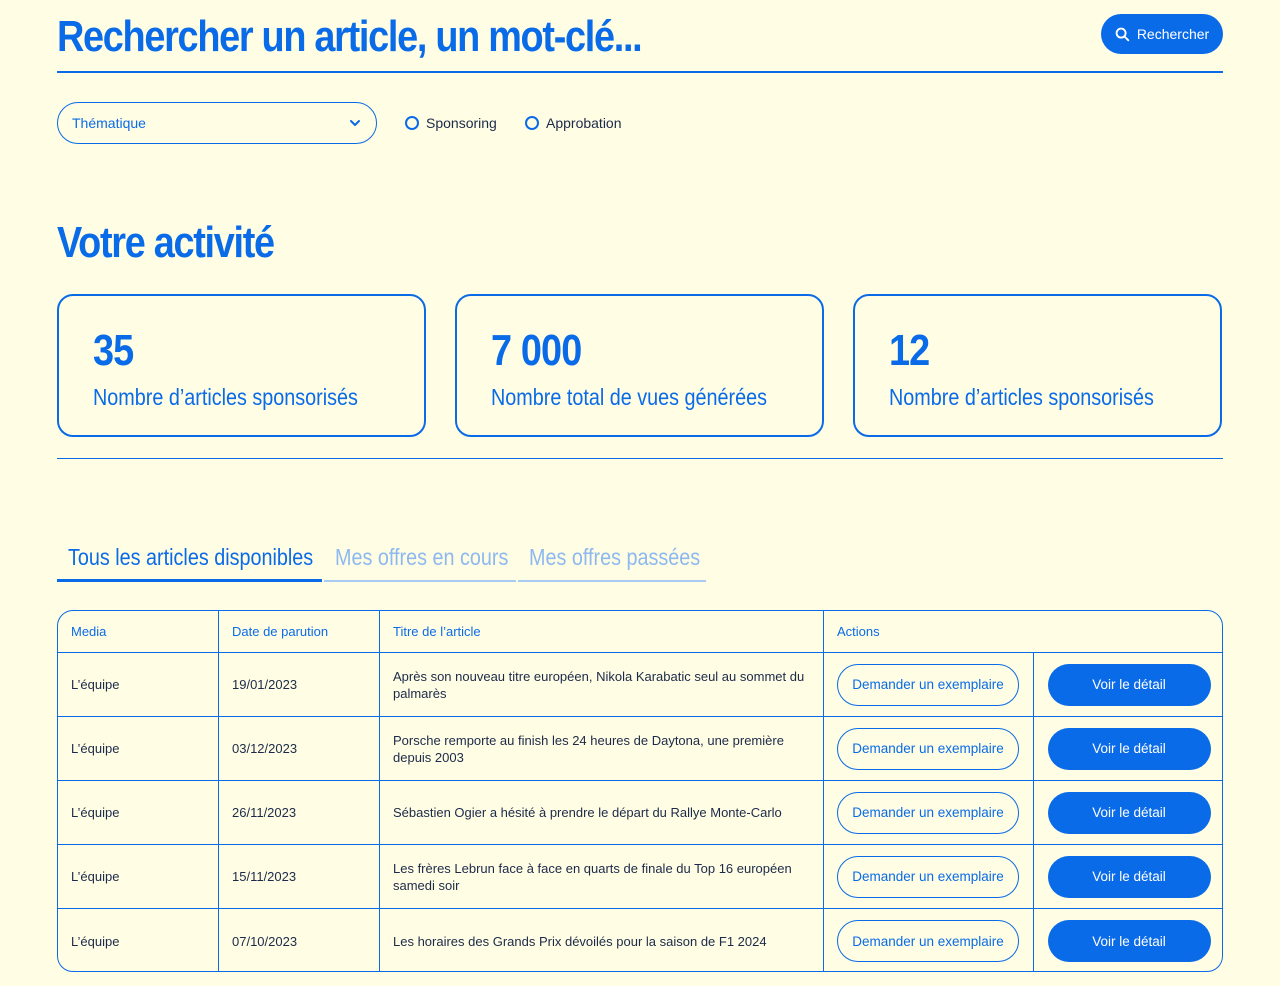 The image size is (1280, 986). Describe the element at coordinates (299, 940) in the screenshot. I see `cell-date: 07/10/2023` at that location.